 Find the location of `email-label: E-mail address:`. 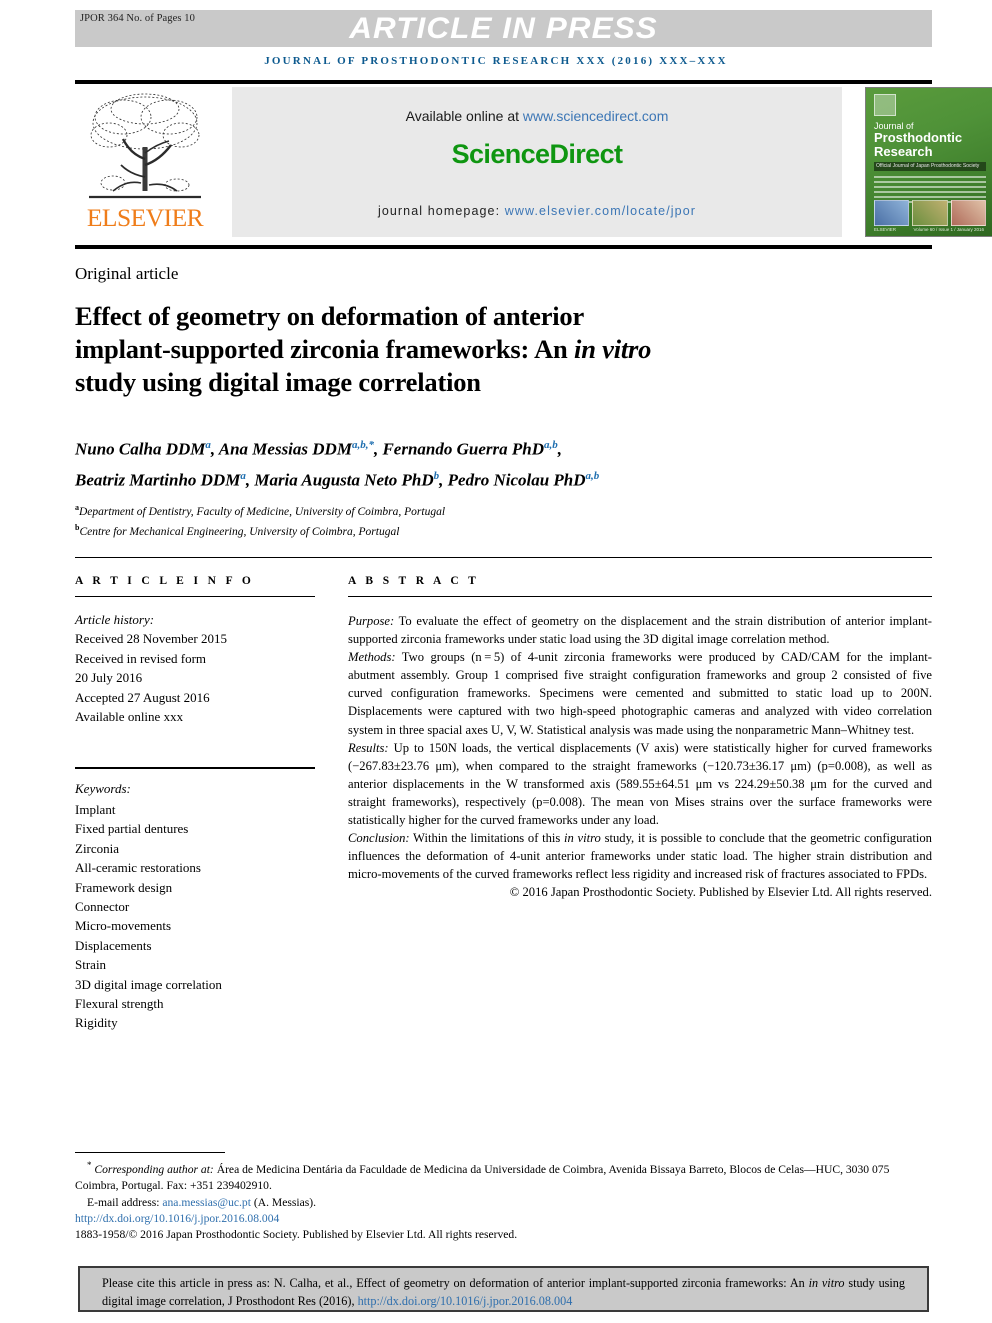

email-label: E-mail address: is located at coordinates (123, 1202).